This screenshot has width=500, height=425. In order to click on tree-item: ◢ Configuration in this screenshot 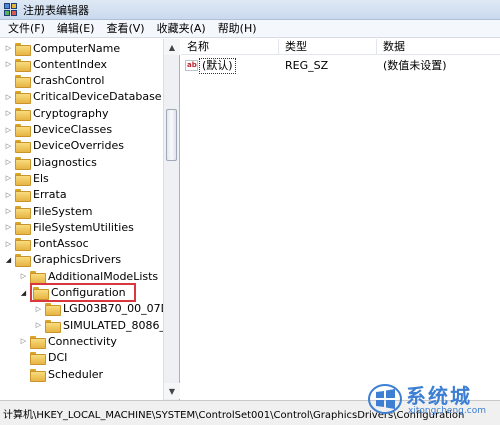, I will do `click(77, 292)`.